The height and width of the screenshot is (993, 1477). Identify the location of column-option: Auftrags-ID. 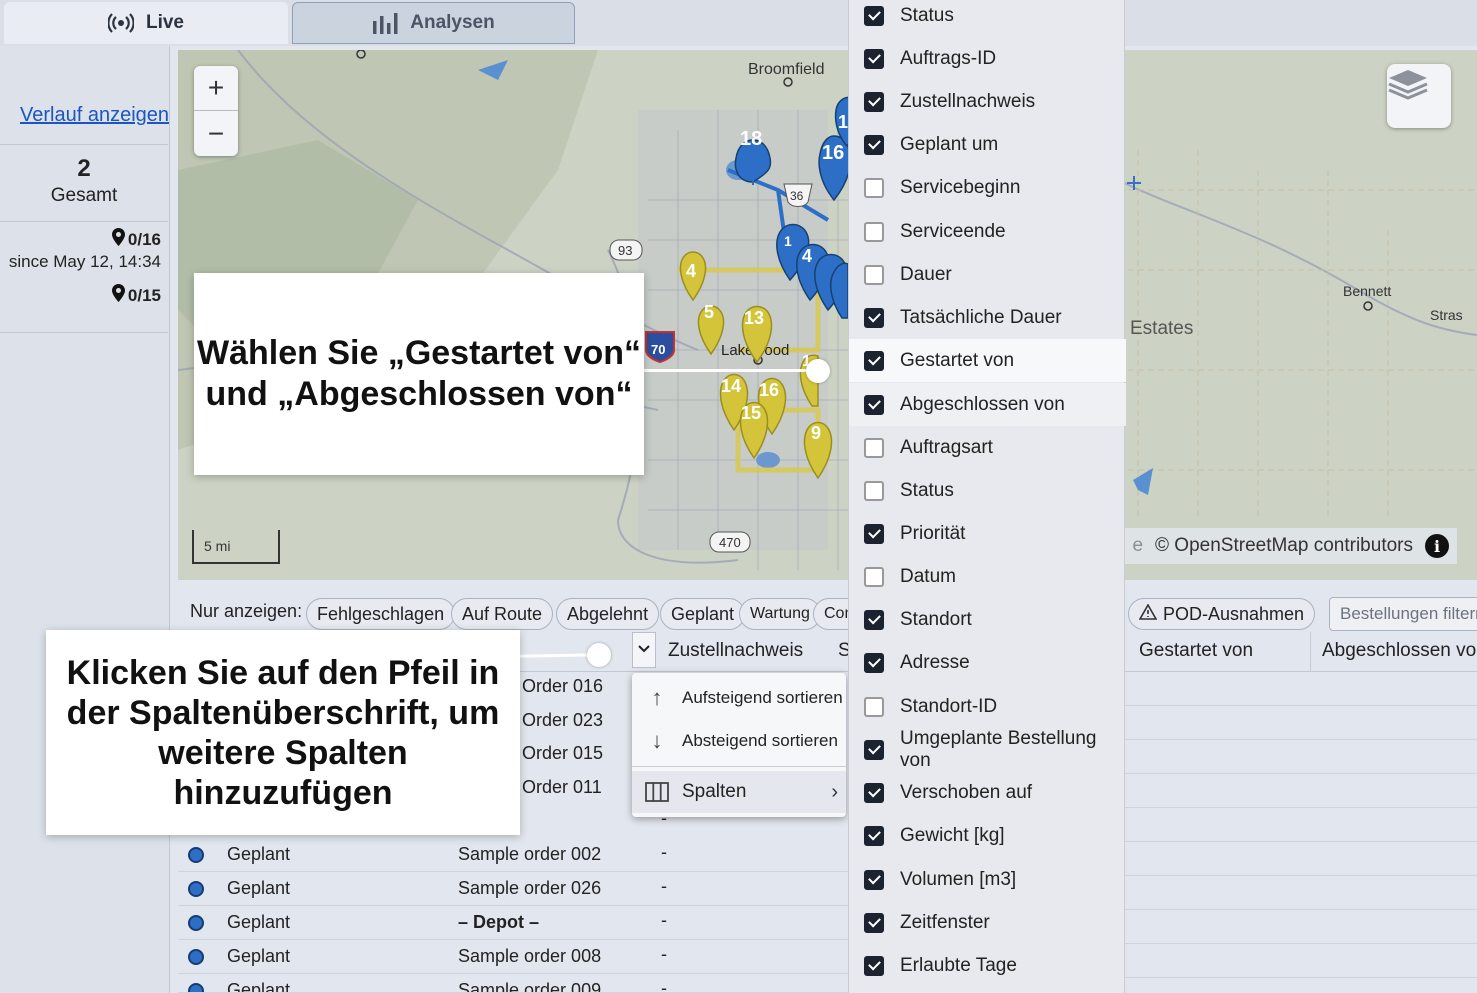
(987, 58).